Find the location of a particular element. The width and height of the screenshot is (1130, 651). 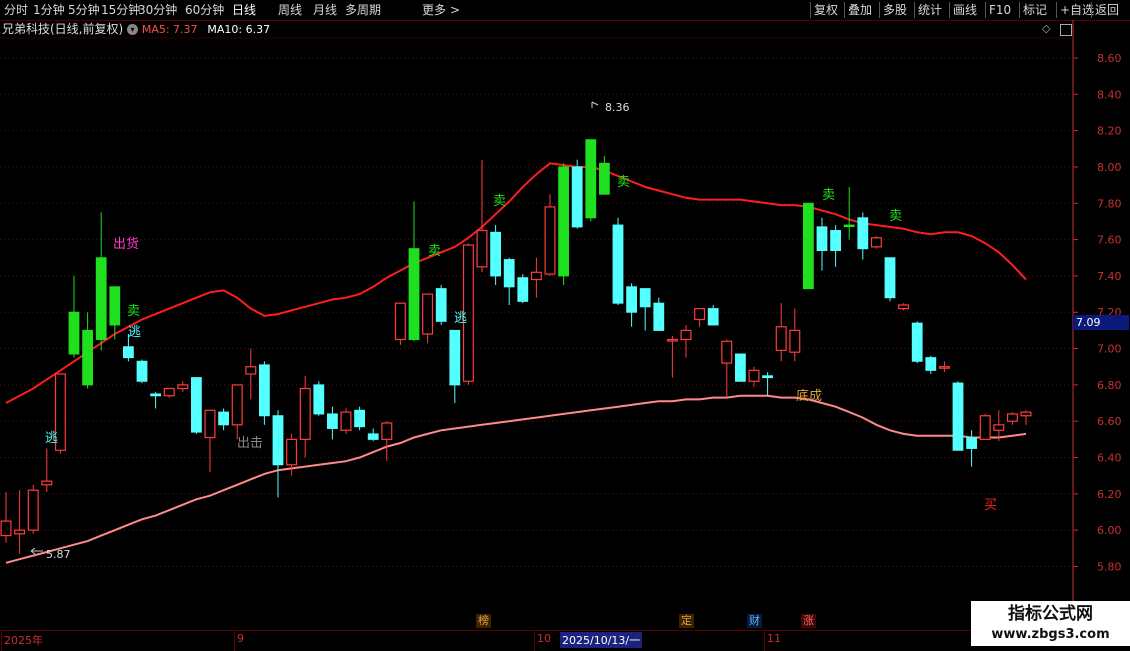

axis-tick-label: 7.60 is located at coordinates (1109, 240).